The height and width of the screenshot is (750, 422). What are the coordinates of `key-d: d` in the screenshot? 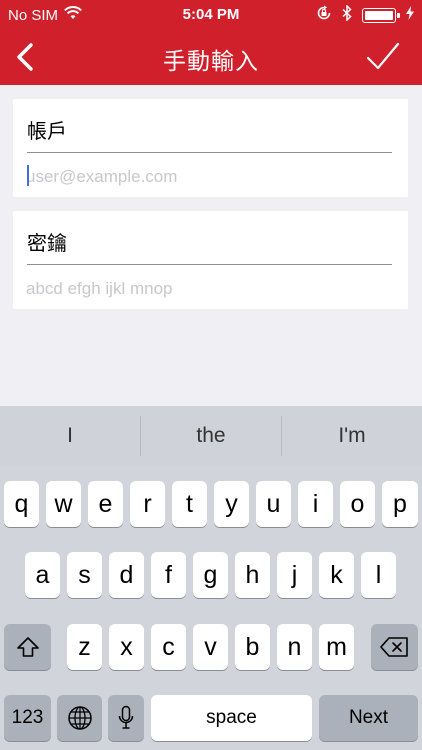 It's located at (126, 575).